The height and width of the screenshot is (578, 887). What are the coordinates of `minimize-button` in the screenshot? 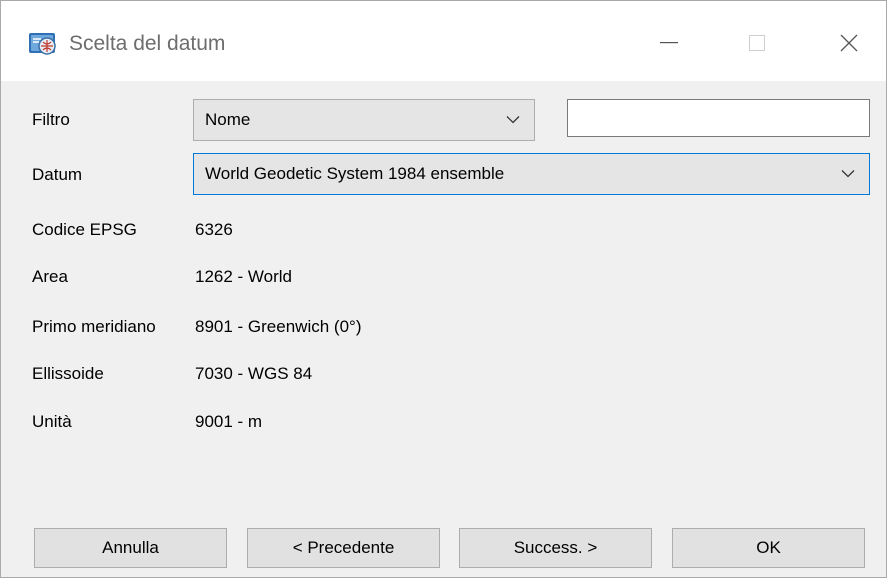 It's located at (669, 43).